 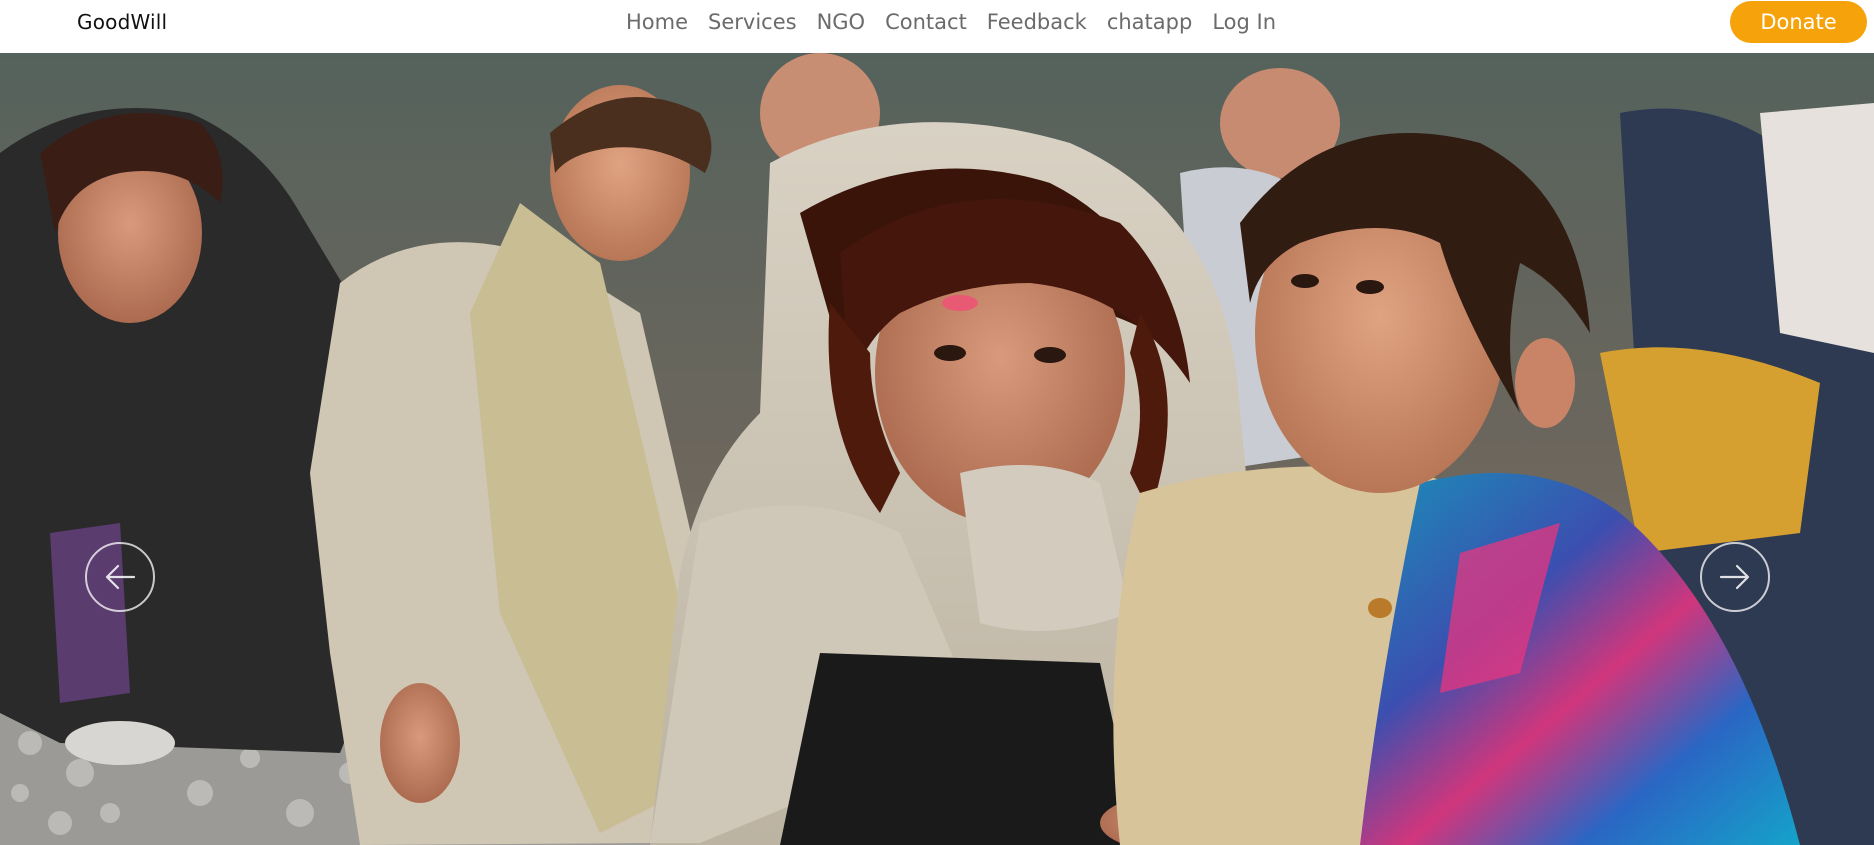 What do you see at coordinates (1798, 22) in the screenshot?
I see `donate-button: Donate` at bounding box center [1798, 22].